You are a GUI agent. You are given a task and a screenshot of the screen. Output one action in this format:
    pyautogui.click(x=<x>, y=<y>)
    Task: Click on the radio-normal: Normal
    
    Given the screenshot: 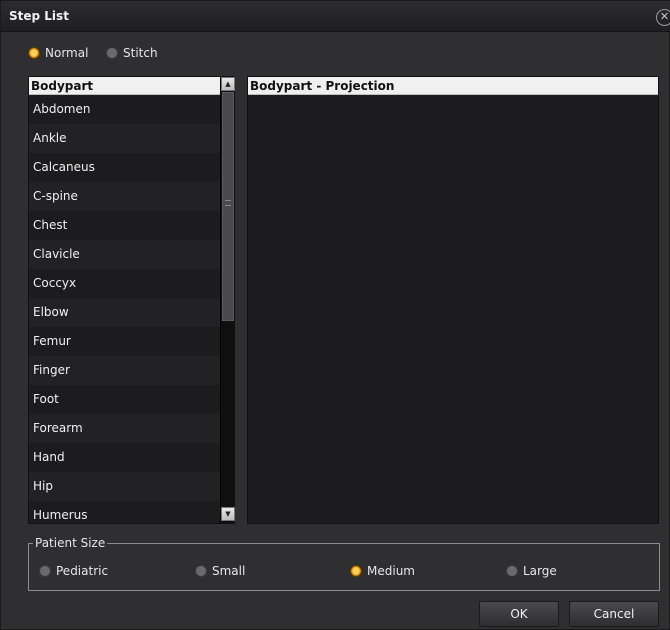 What is the action you would take?
    pyautogui.click(x=58, y=53)
    